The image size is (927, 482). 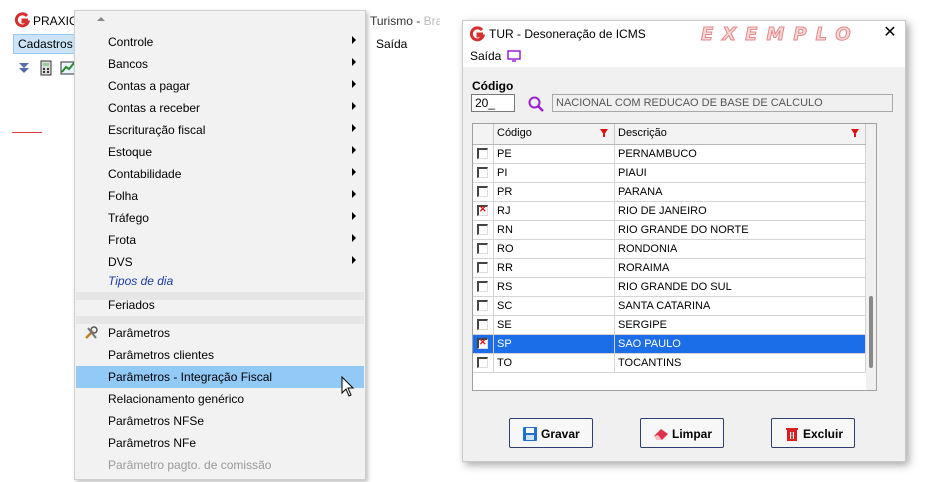 I want to click on table-row: SPSAO PAULO, so click(x=669, y=344).